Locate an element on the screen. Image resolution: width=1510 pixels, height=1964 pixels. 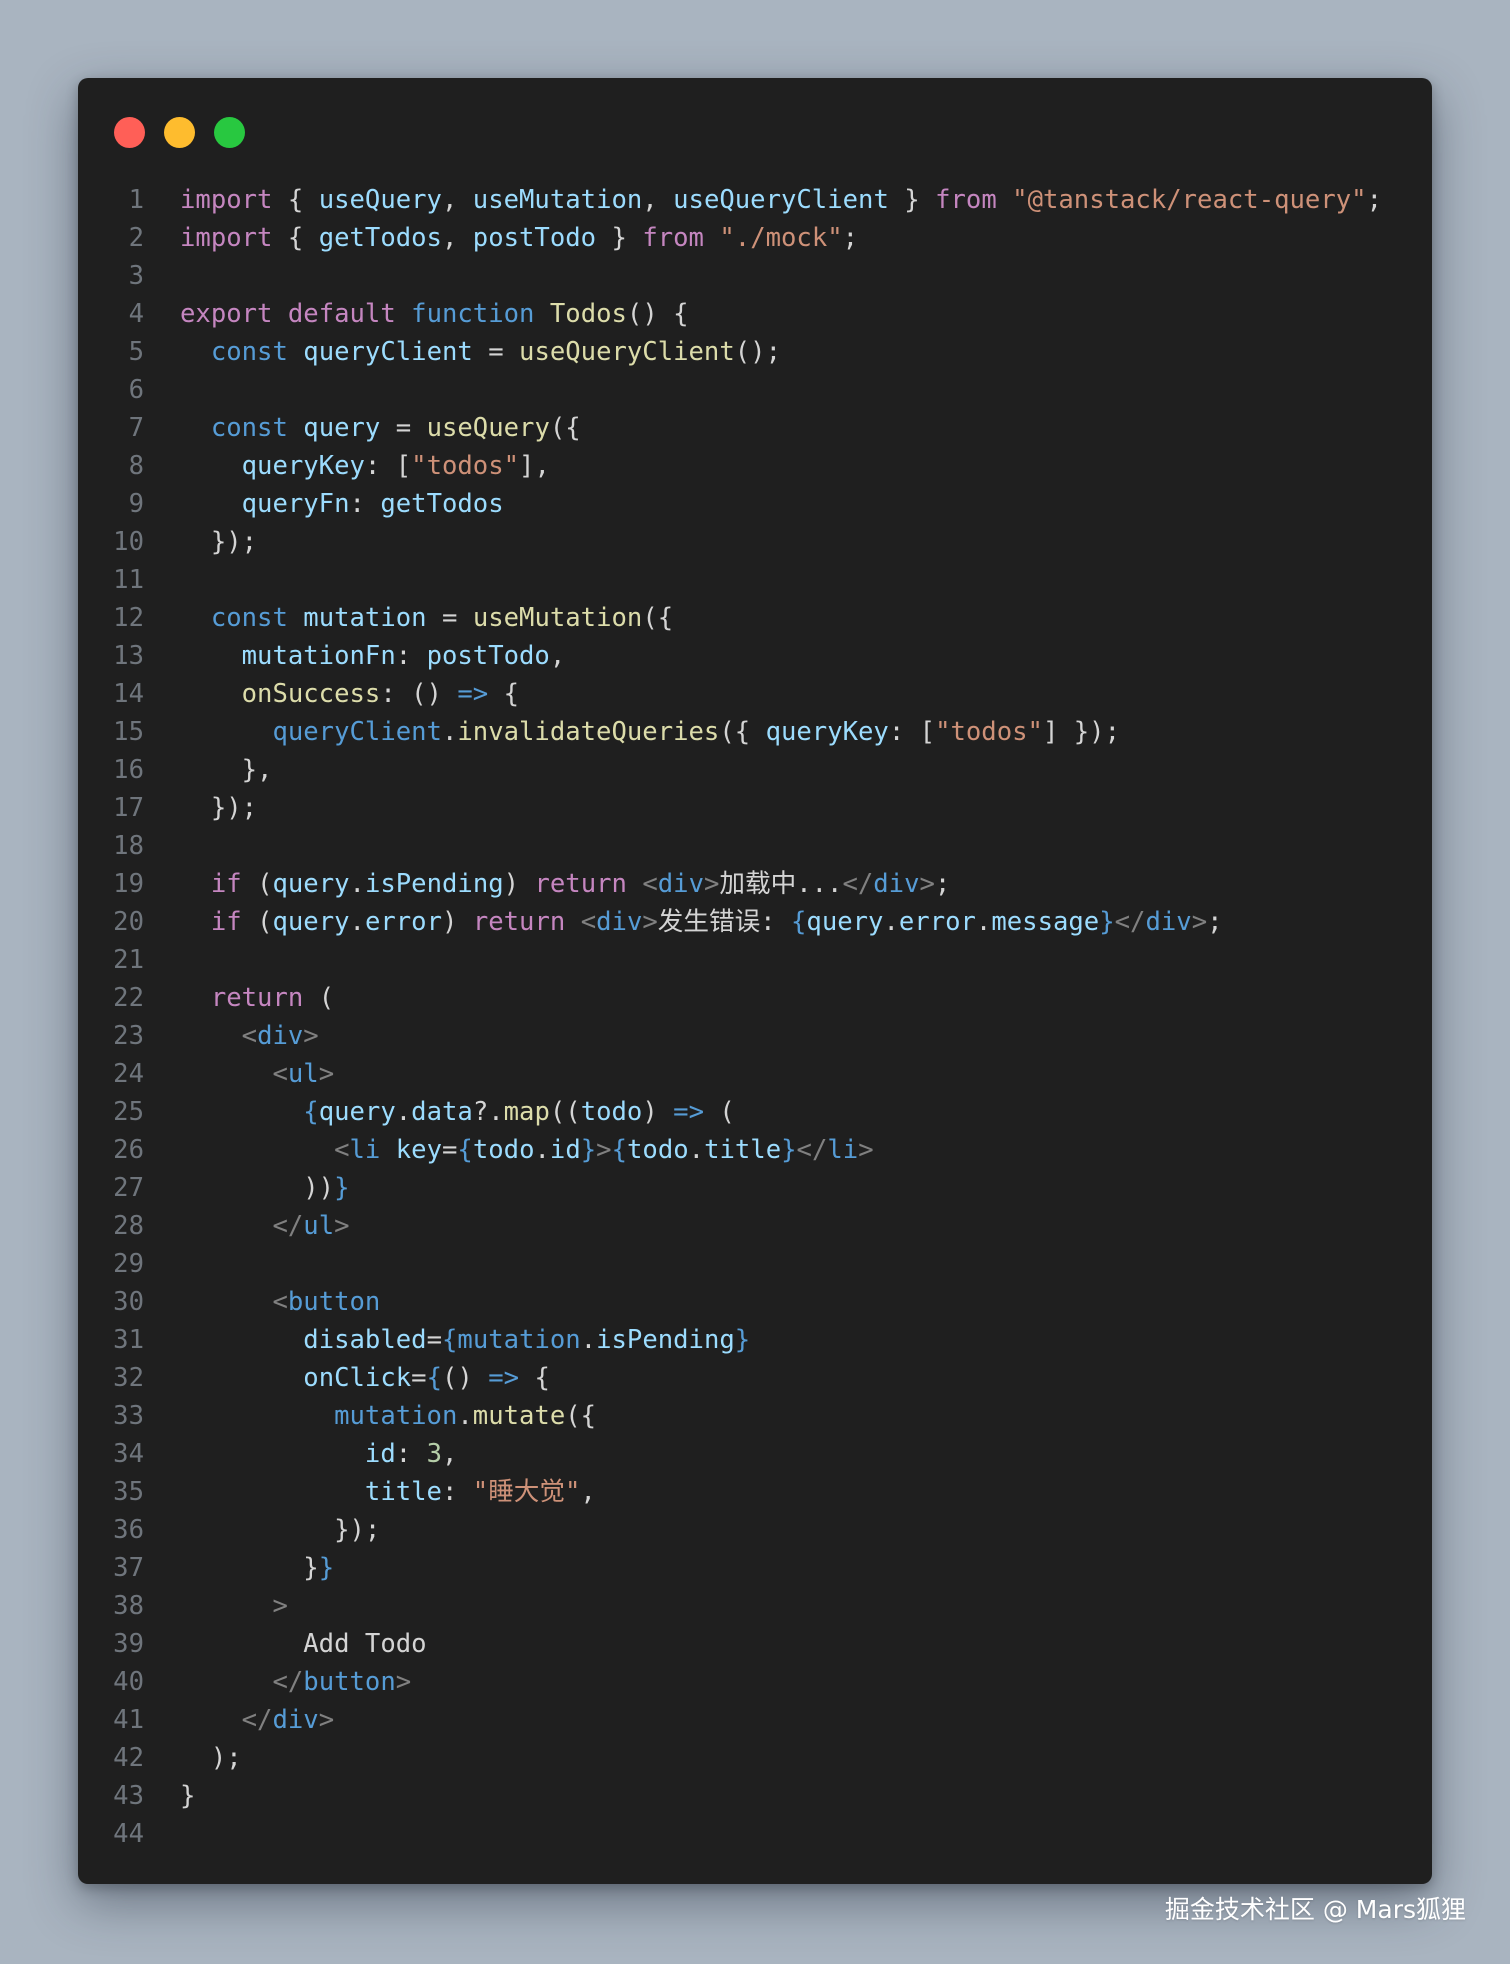
code-token: li is located at coordinates (365, 1150).